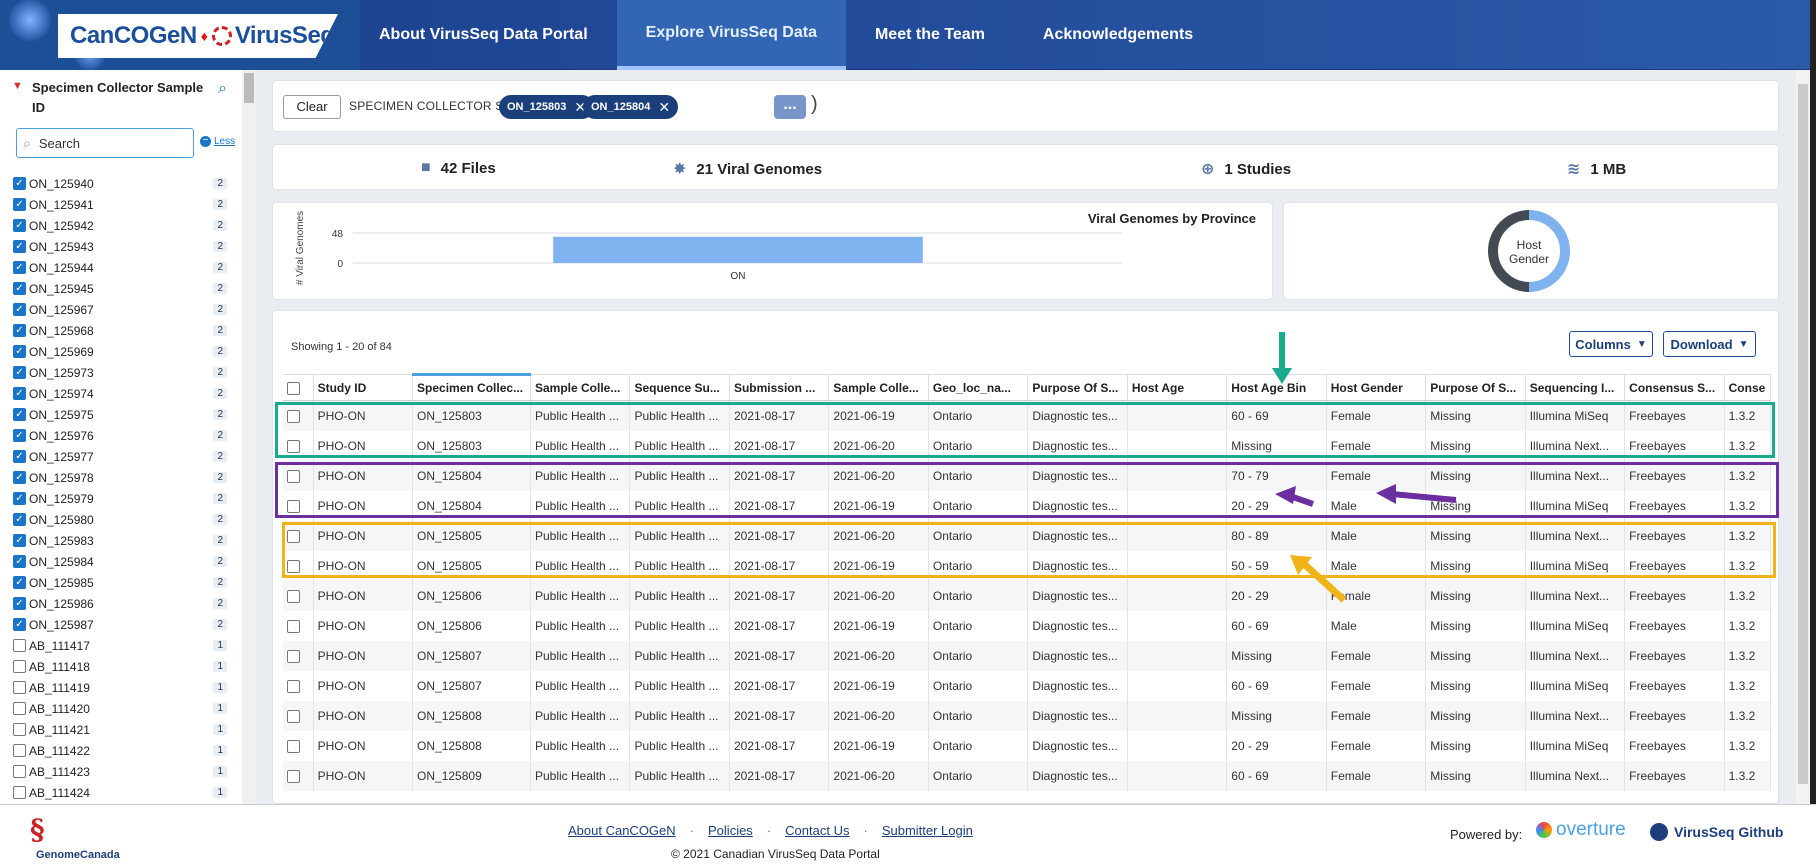  I want to click on footer-link-policies: Policies, so click(730, 830).